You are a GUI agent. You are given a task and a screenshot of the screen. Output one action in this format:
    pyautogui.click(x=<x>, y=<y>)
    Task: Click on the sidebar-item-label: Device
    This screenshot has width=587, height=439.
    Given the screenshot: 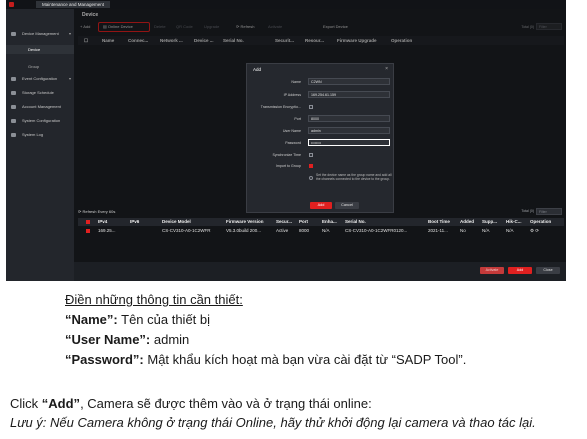 What is the action you would take?
    pyautogui.click(x=34, y=49)
    